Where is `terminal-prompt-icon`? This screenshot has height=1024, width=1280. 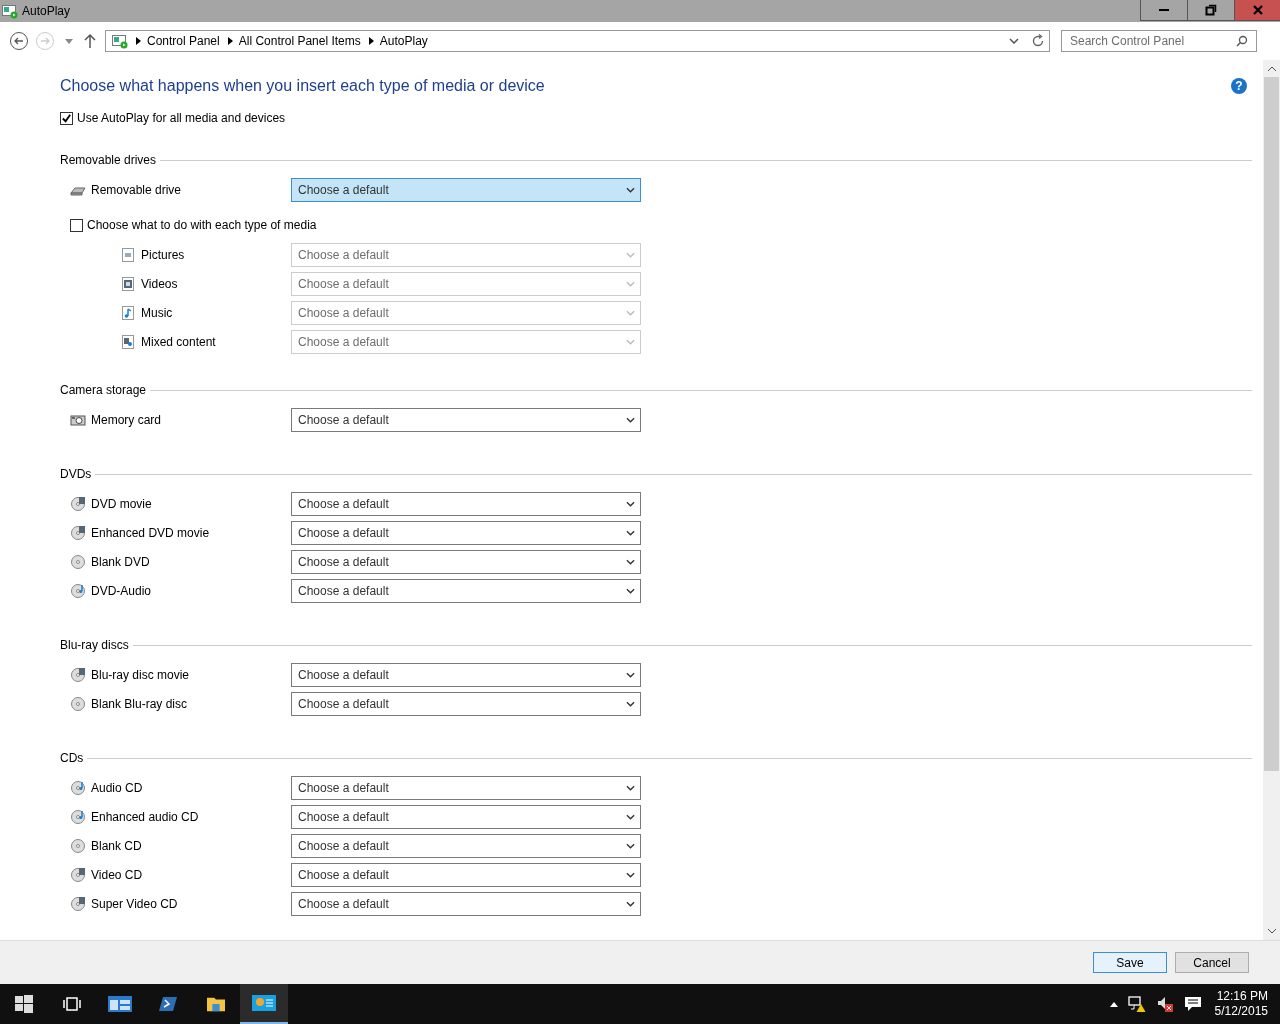
terminal-prompt-icon is located at coordinates (168, 1004).